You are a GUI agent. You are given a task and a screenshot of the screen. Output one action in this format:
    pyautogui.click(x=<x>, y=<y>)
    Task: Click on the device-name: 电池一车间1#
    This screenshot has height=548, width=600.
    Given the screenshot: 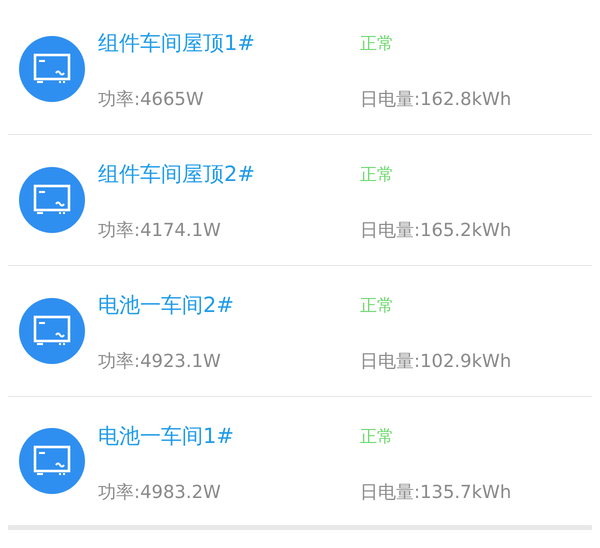 What is the action you would take?
    pyautogui.click(x=229, y=436)
    